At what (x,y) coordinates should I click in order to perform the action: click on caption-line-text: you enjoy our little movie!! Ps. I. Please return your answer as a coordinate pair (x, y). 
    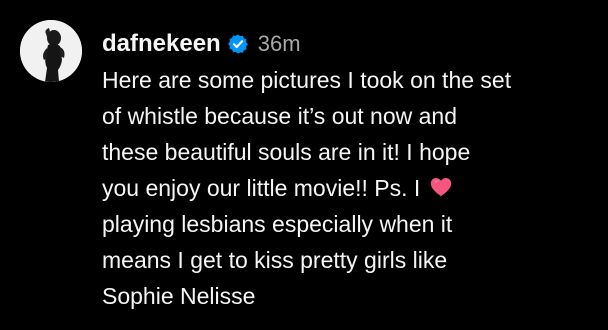
    Looking at the image, I should click on (264, 188).